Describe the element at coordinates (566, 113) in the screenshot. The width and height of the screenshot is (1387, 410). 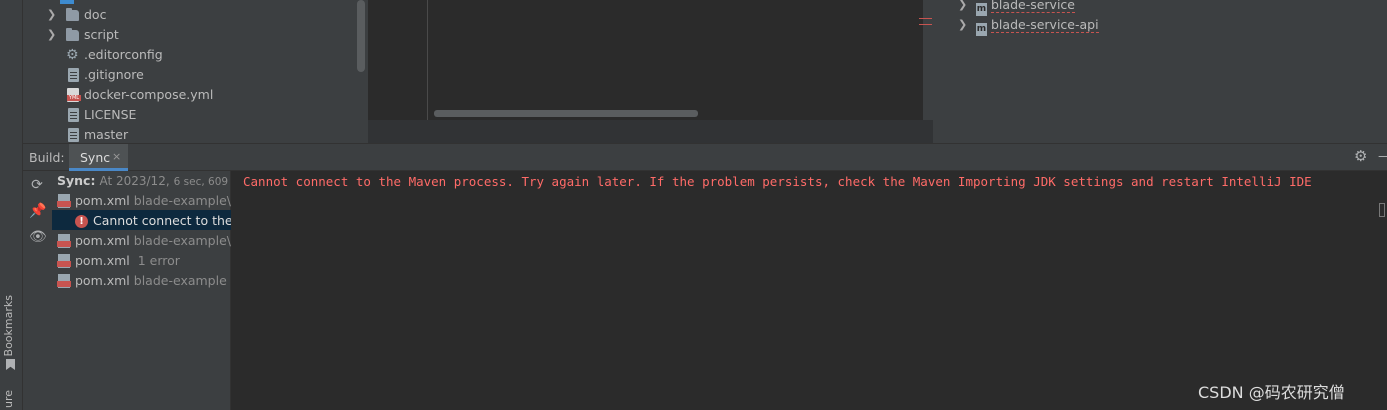
I see `editor-horizontal-scrollbar` at that location.